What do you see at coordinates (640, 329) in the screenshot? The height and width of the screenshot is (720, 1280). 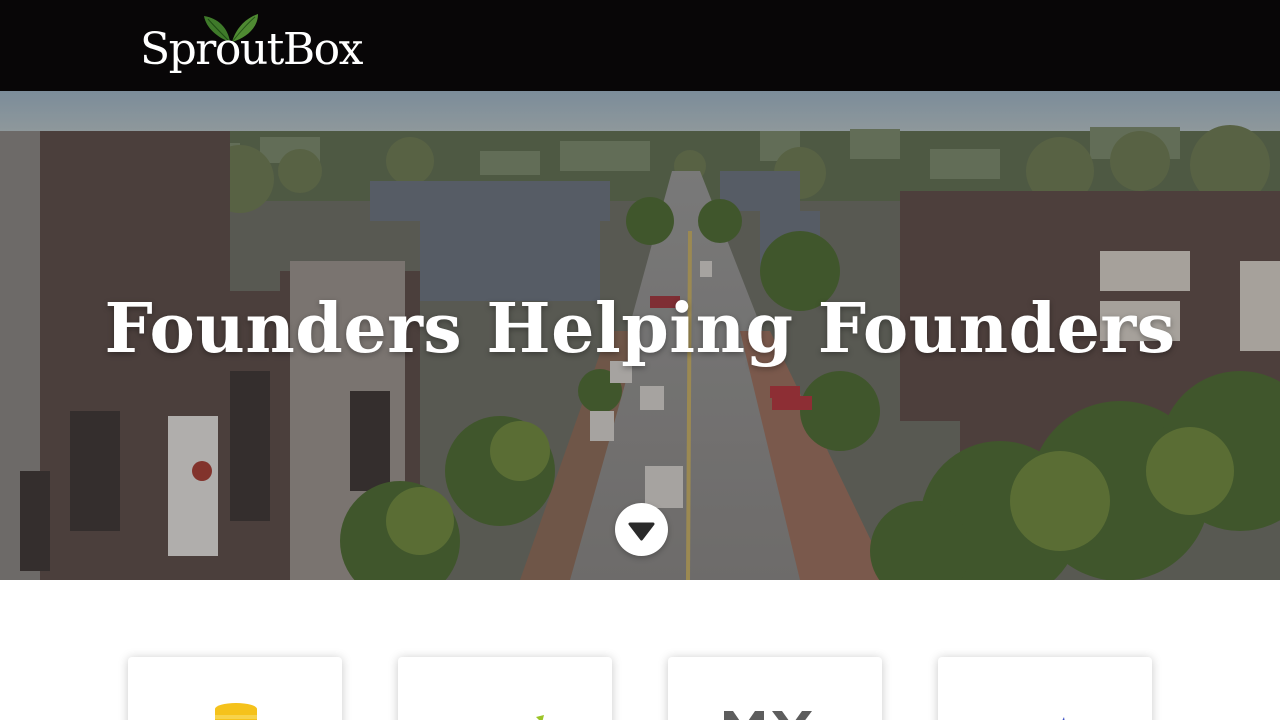 I see `hero-title: Founders Helping Founders` at bounding box center [640, 329].